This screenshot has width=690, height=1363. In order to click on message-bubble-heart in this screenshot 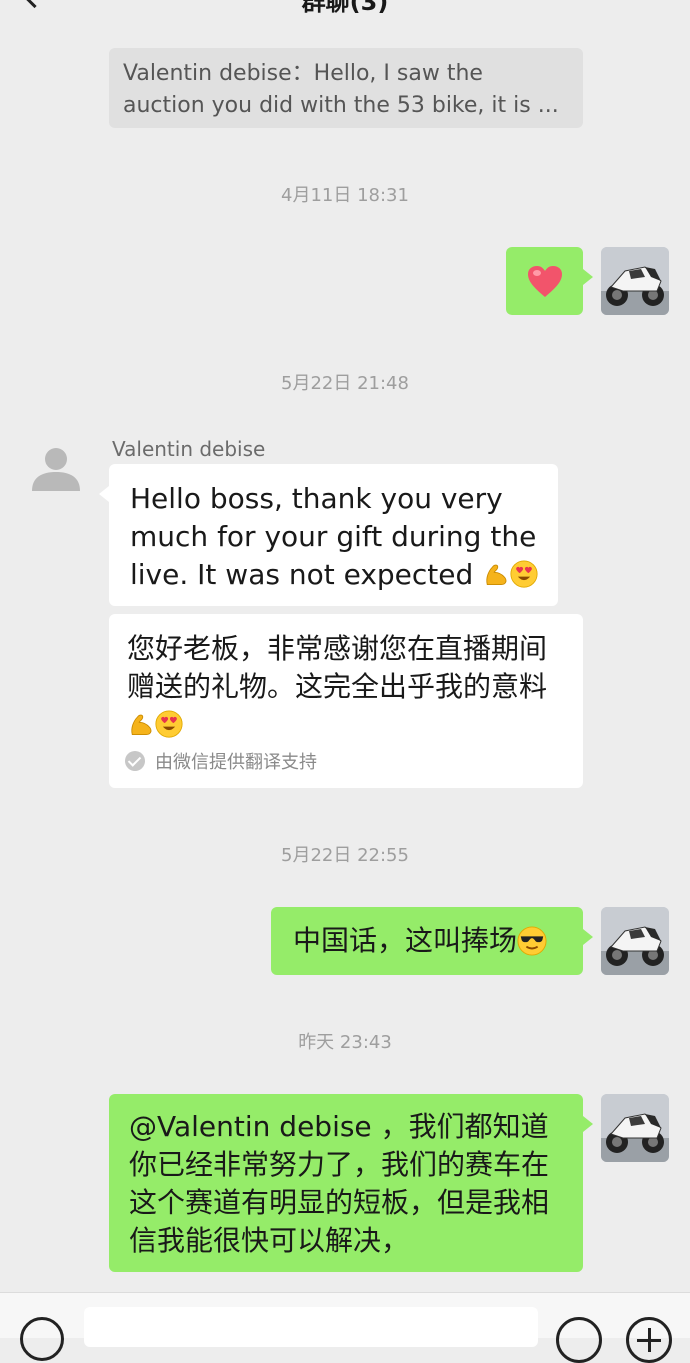, I will do `click(549, 281)`.